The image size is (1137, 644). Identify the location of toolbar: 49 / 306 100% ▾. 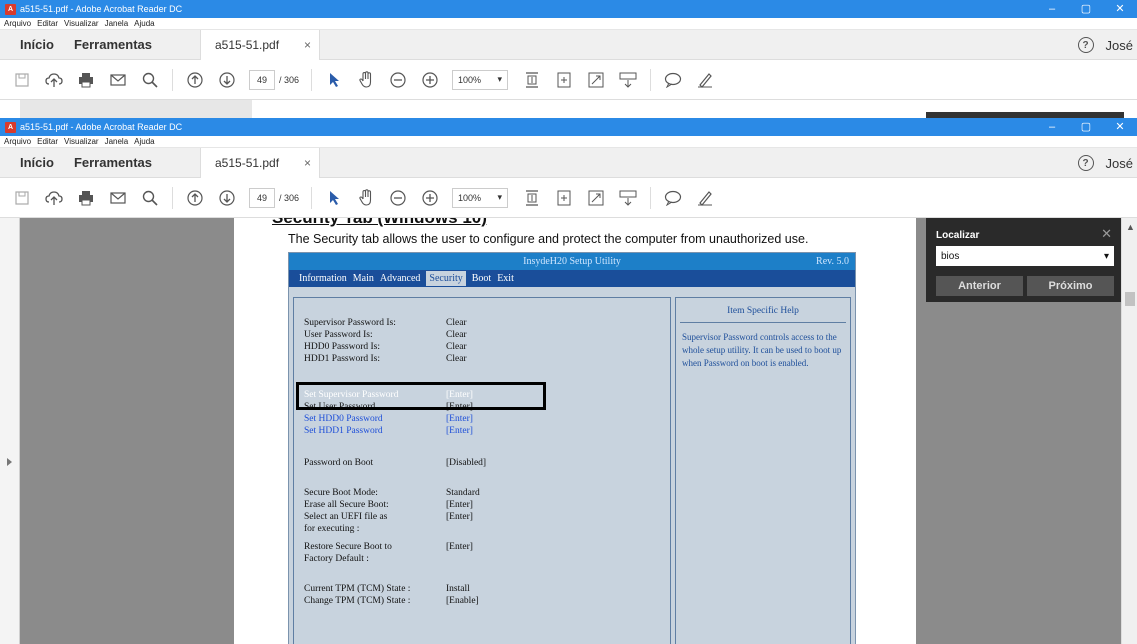
(568, 80).